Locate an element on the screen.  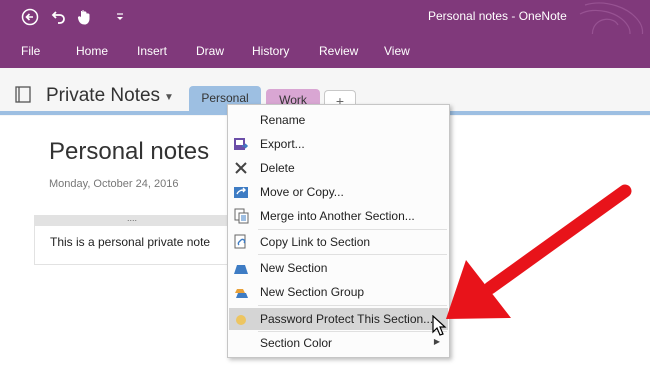
note-container: This is a personal private note is located at coordinates (132, 245).